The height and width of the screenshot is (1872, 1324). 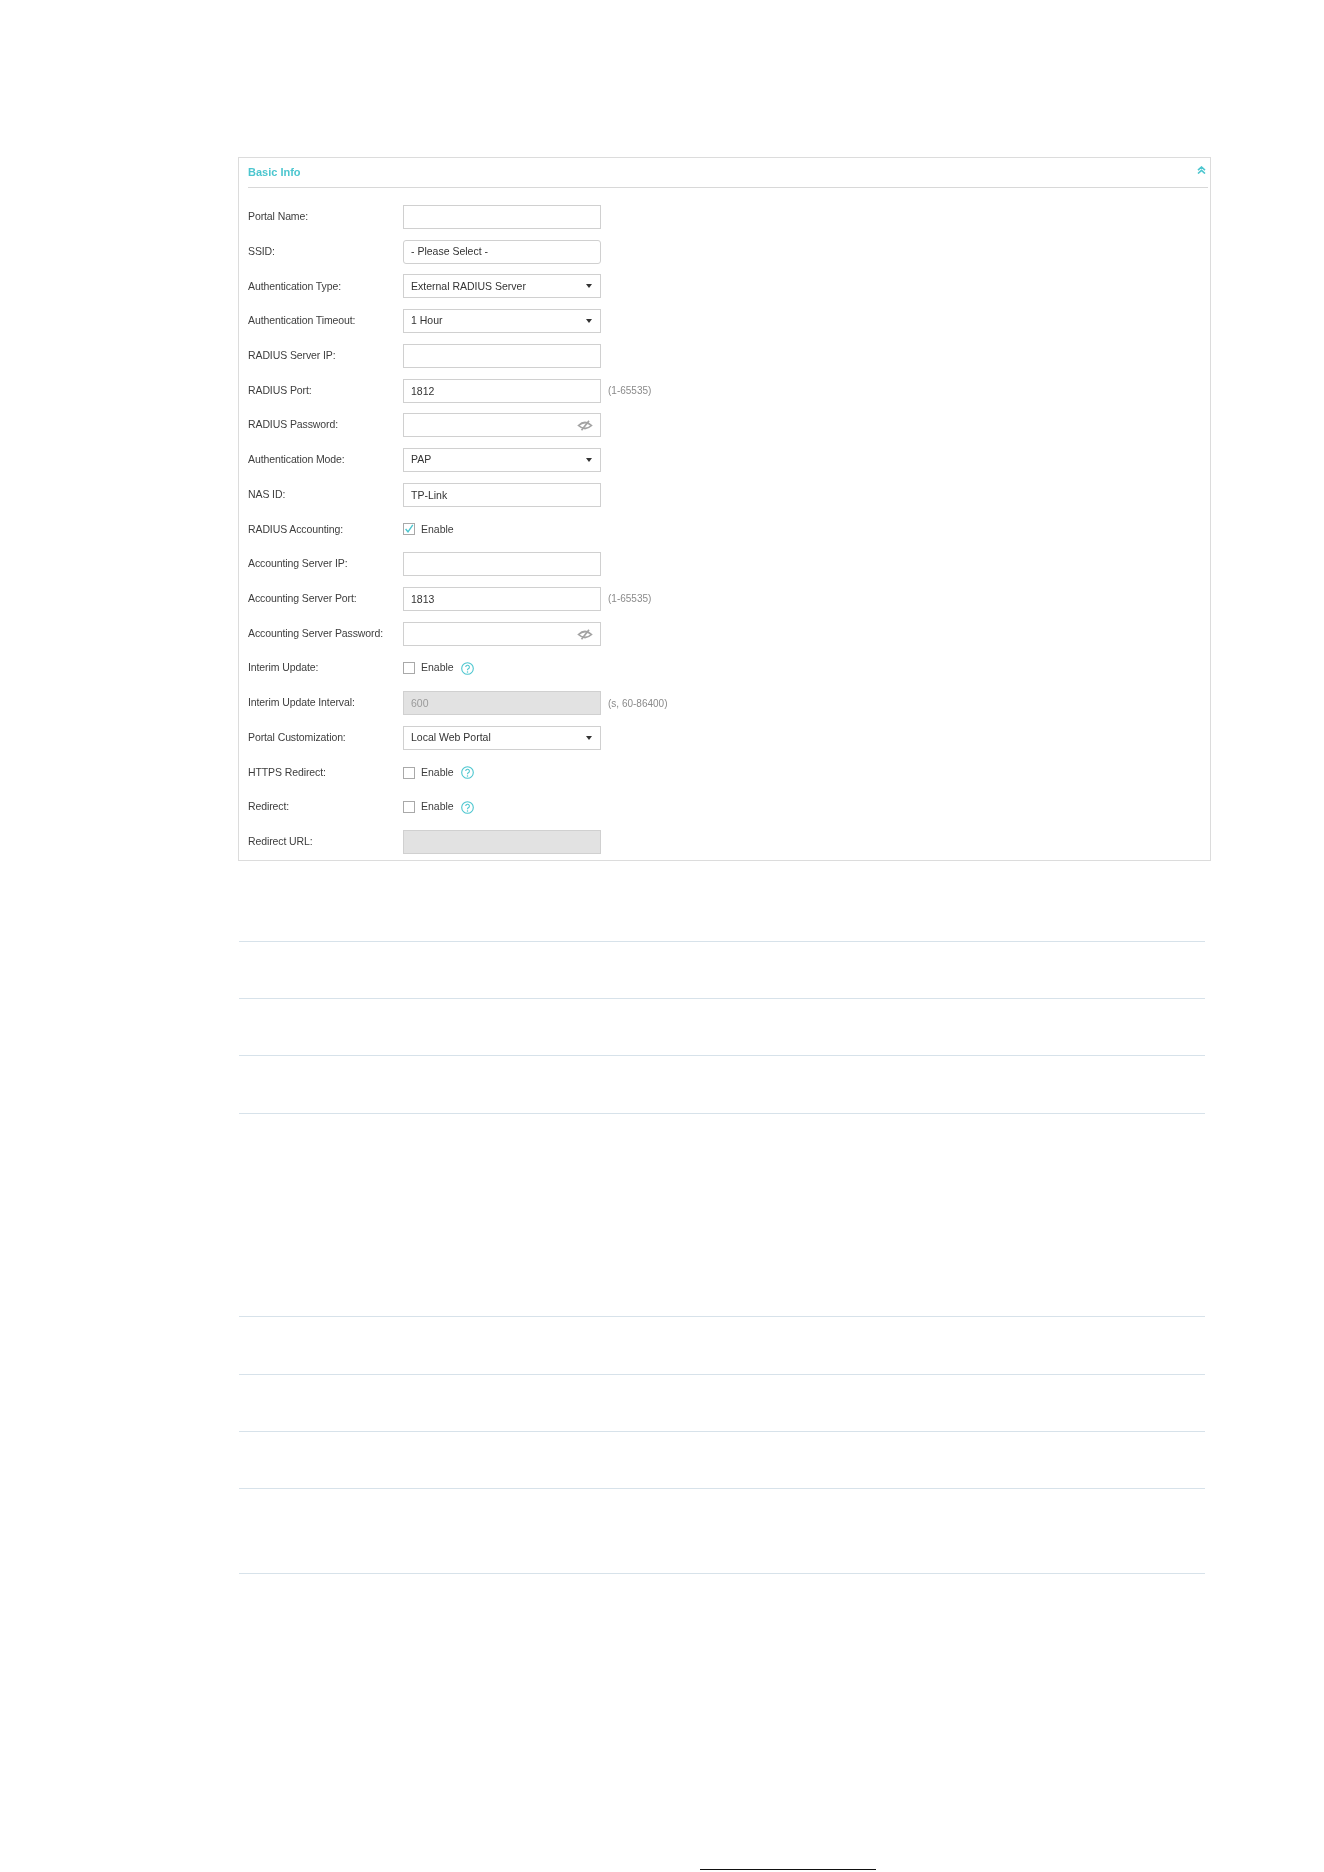 What do you see at coordinates (269, 807) in the screenshot?
I see `field-label: Redirect:` at bounding box center [269, 807].